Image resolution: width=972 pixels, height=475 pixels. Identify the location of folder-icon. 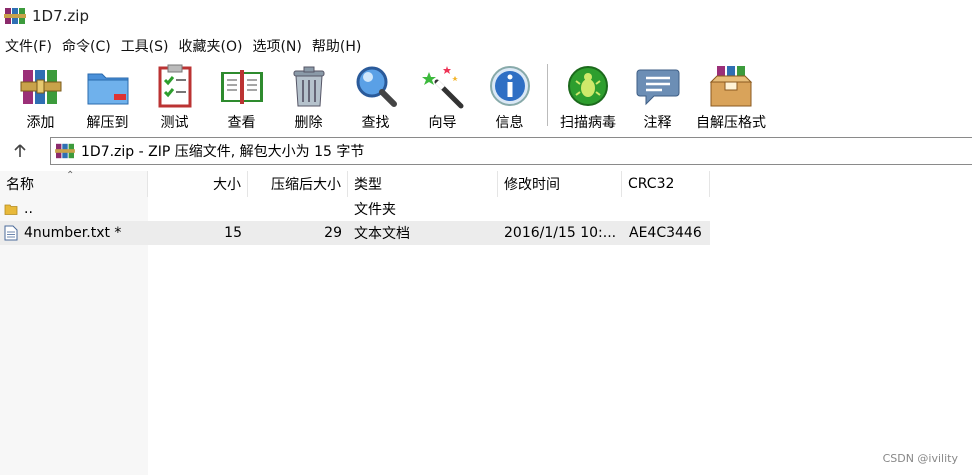
(11, 209).